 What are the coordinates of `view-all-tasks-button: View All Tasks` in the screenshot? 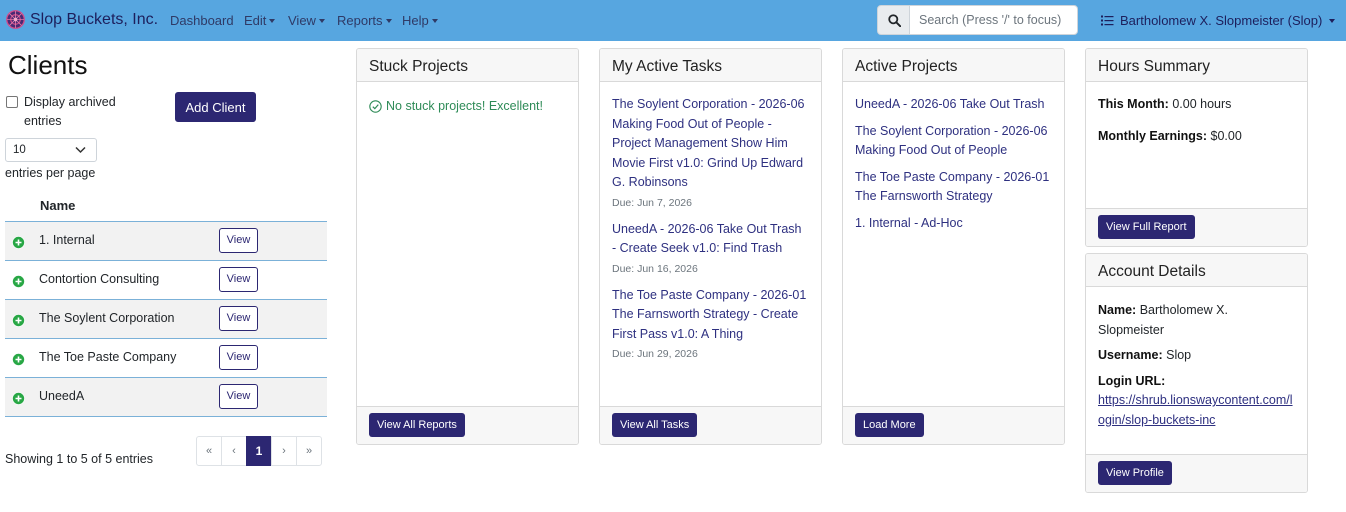 It's located at (655, 425).